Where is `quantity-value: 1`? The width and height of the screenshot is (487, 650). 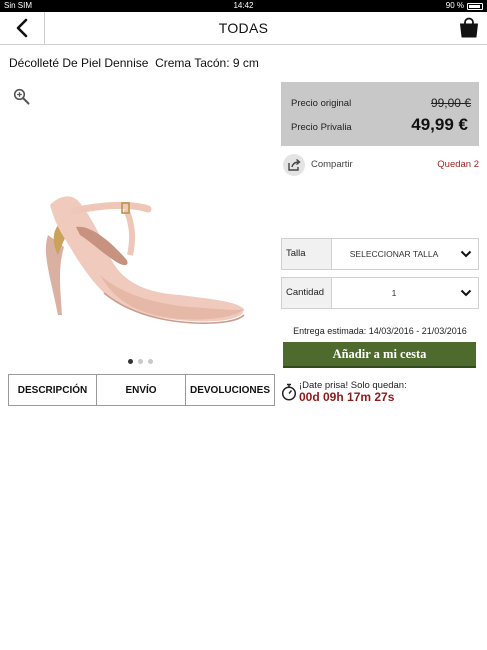
quantity-value: 1 is located at coordinates (394, 293).